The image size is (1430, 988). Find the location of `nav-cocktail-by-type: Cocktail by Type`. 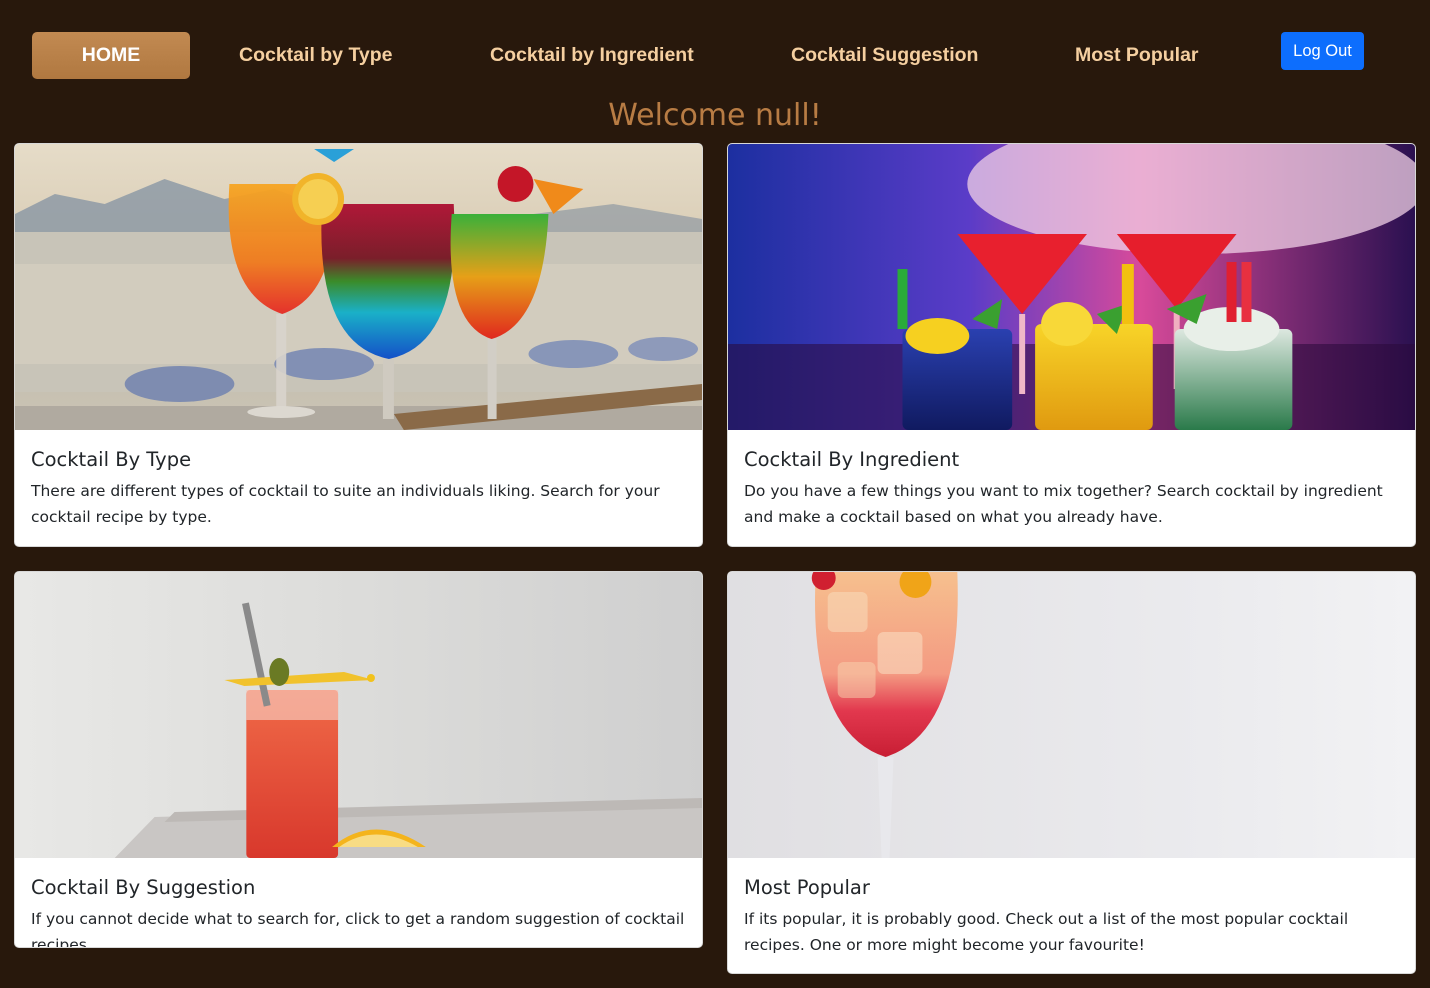

nav-cocktail-by-type: Cocktail by Type is located at coordinates (316, 55).